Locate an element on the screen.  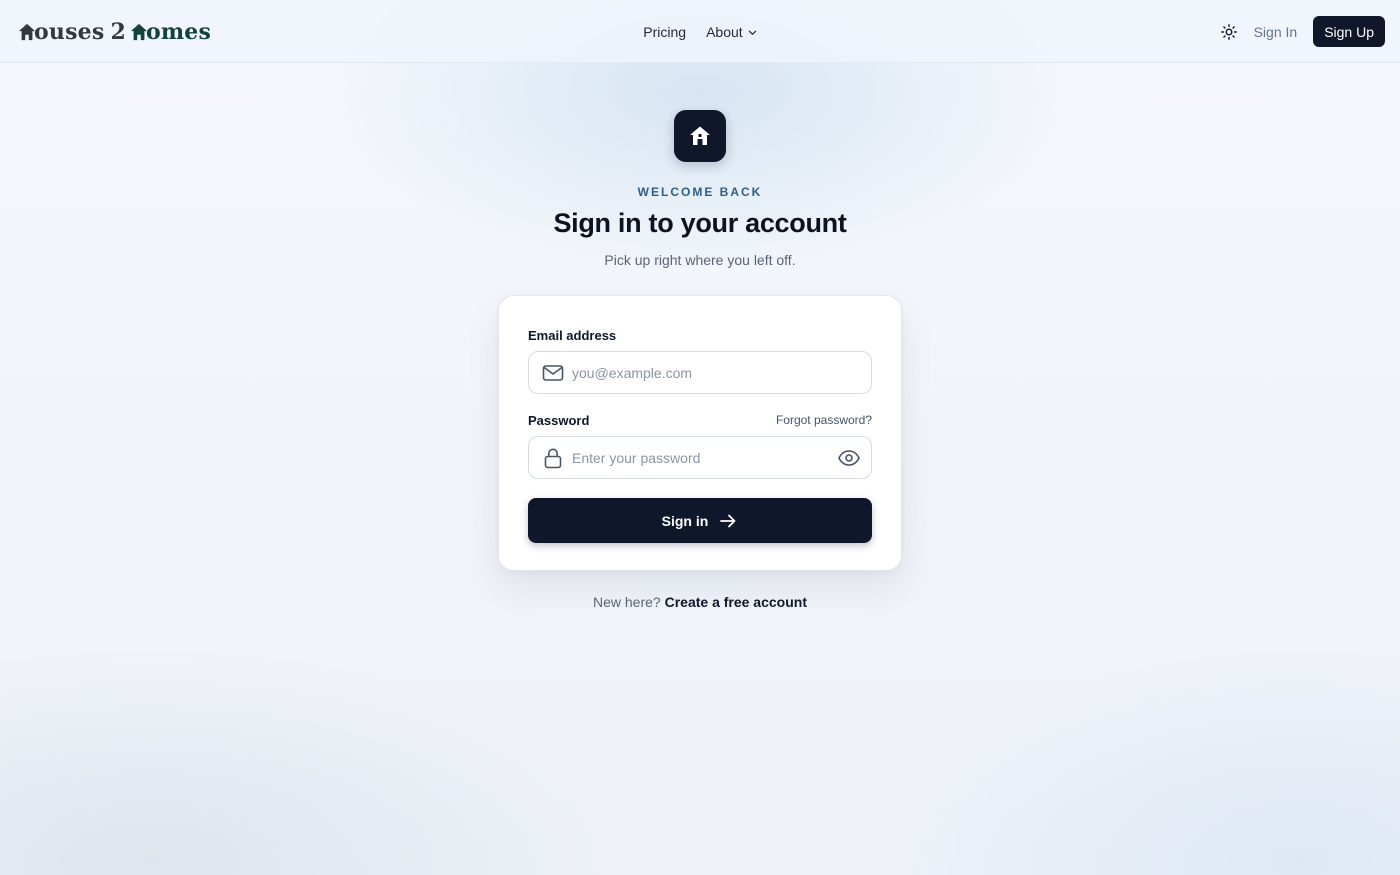
eye-icon is located at coordinates (849, 457).